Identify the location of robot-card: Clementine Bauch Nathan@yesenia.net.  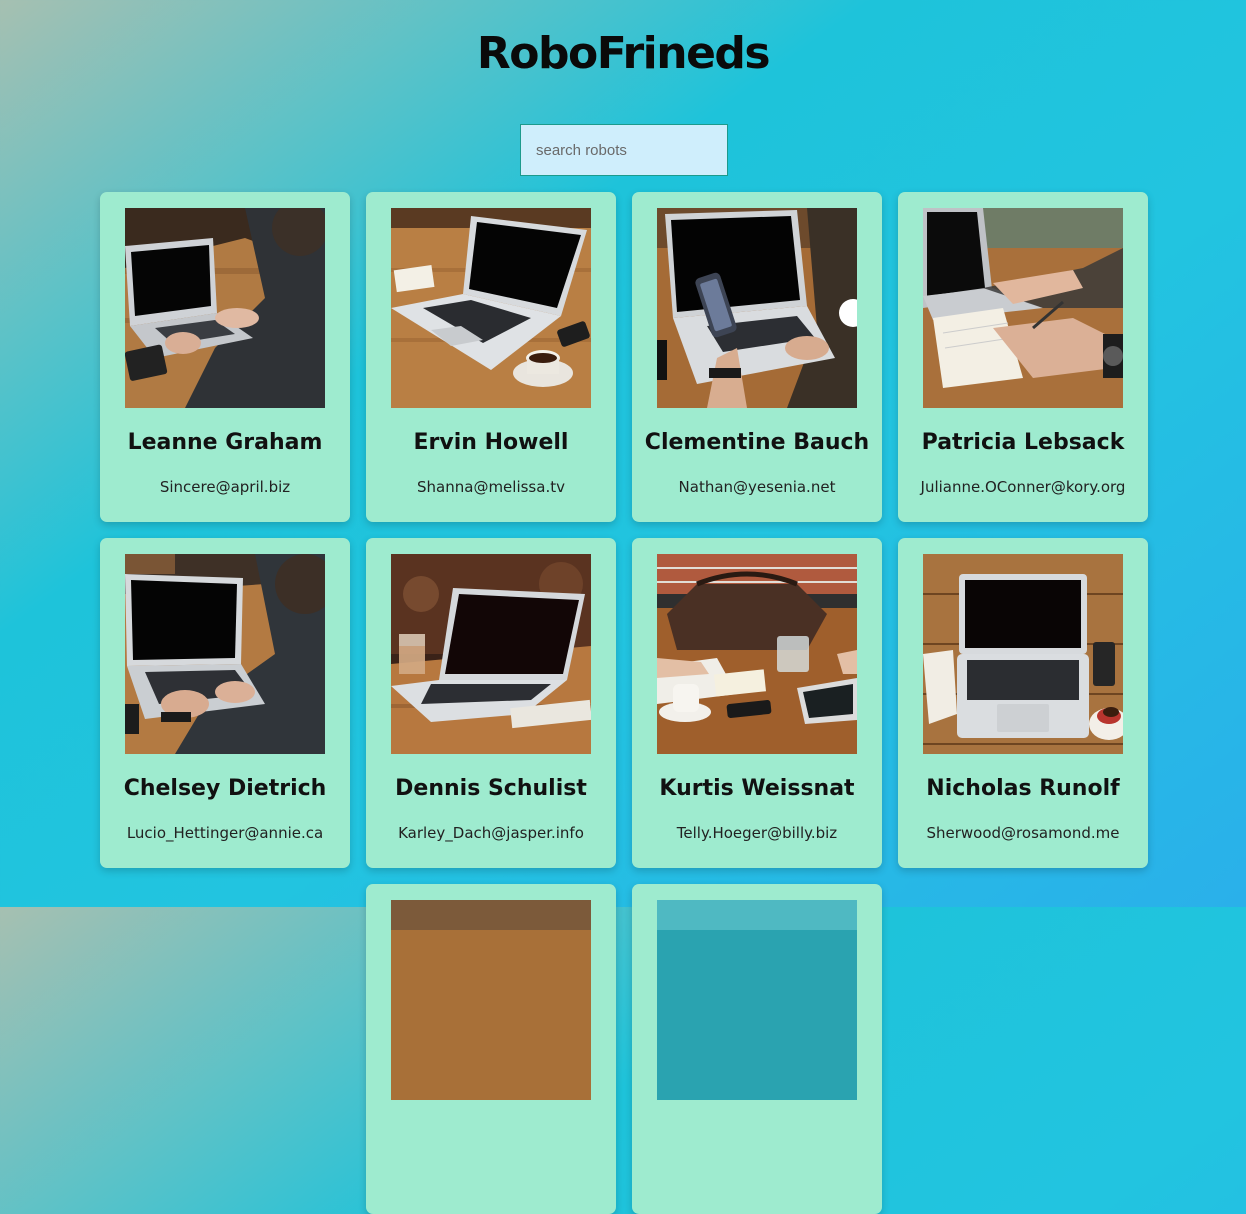
(757, 357).